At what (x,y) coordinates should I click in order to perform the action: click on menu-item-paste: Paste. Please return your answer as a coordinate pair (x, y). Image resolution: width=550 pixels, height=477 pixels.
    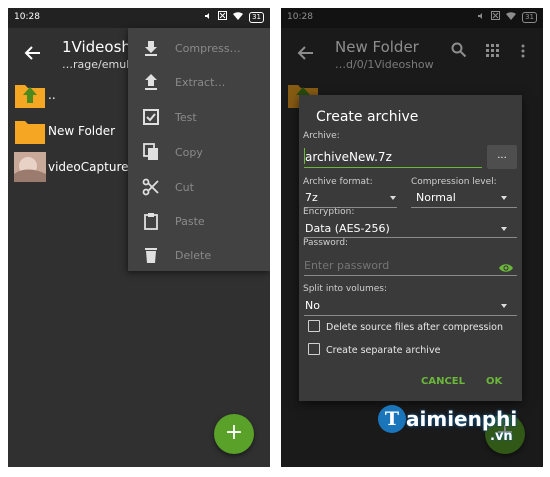
    Looking at the image, I should click on (199, 221).